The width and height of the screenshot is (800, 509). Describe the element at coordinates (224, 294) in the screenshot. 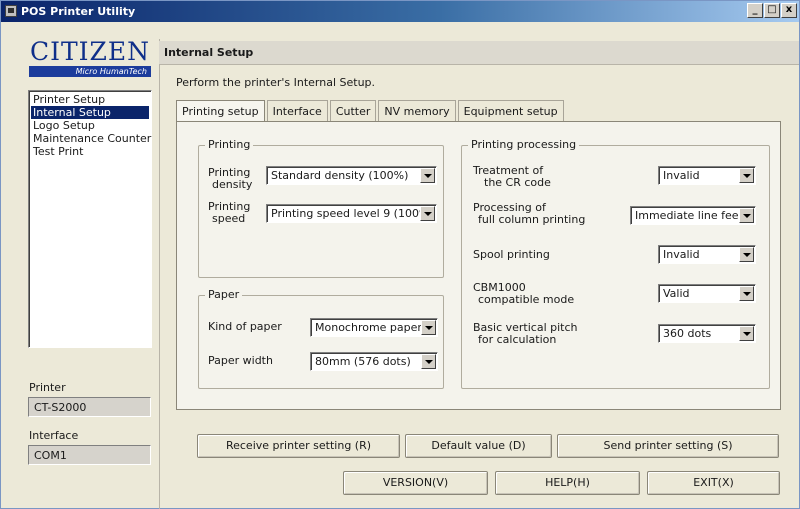

I see `paper-group-title: Paper` at that location.